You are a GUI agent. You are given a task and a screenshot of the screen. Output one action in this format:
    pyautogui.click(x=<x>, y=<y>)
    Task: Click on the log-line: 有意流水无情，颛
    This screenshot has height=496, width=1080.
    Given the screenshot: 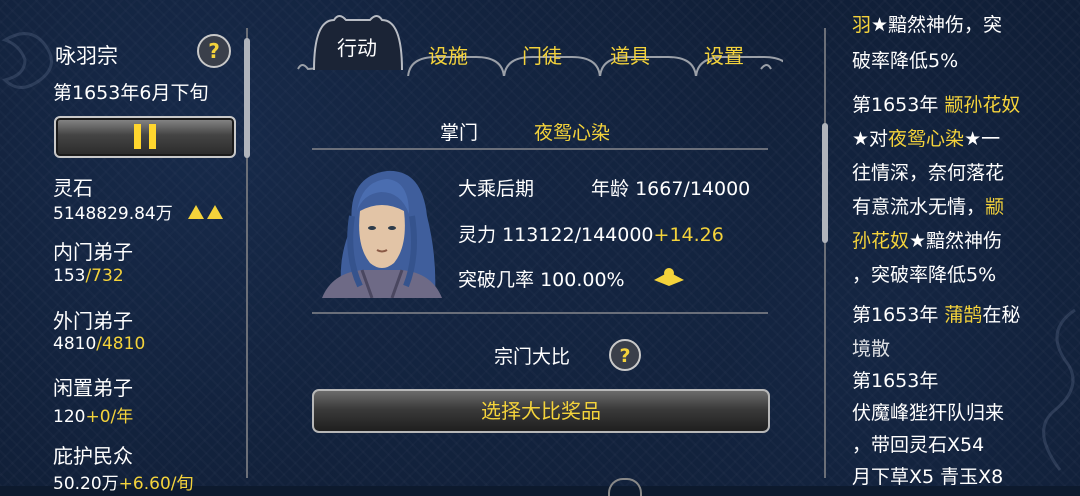 What is the action you would take?
    pyautogui.click(x=928, y=207)
    